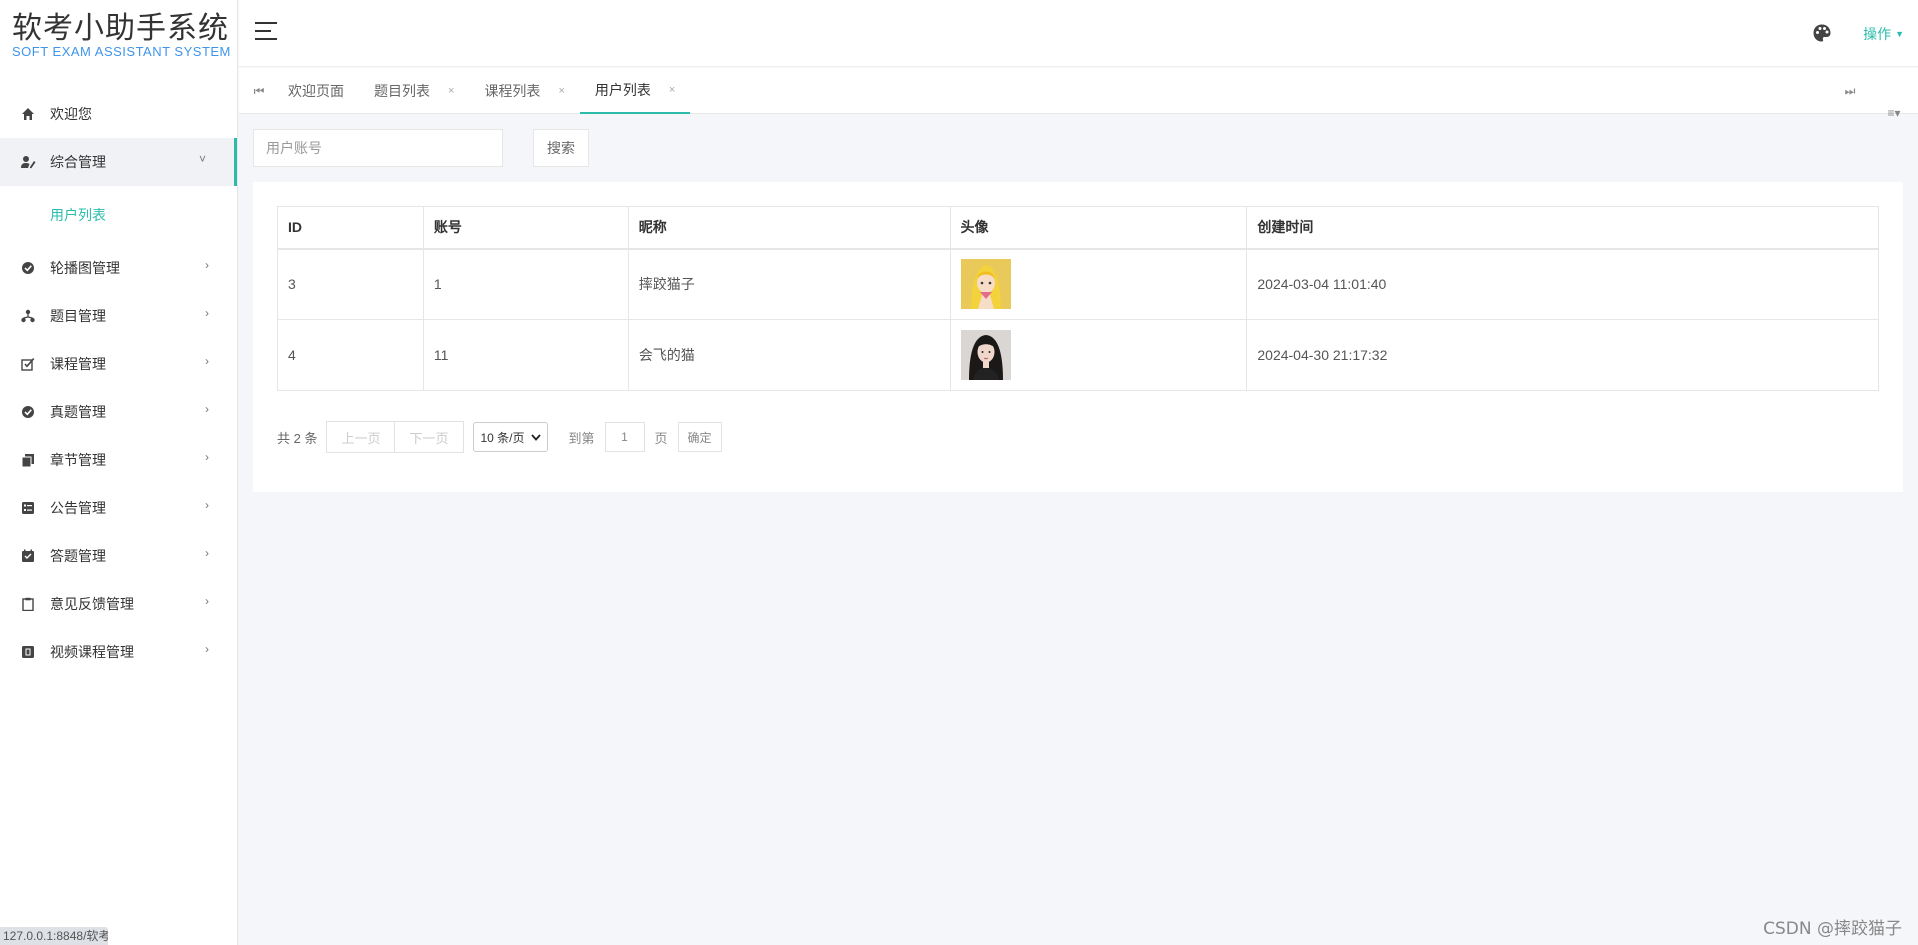 The width and height of the screenshot is (1918, 945). Describe the element at coordinates (1850, 91) in the screenshot. I see `tabs-scroll-right-icon: ⏭` at that location.